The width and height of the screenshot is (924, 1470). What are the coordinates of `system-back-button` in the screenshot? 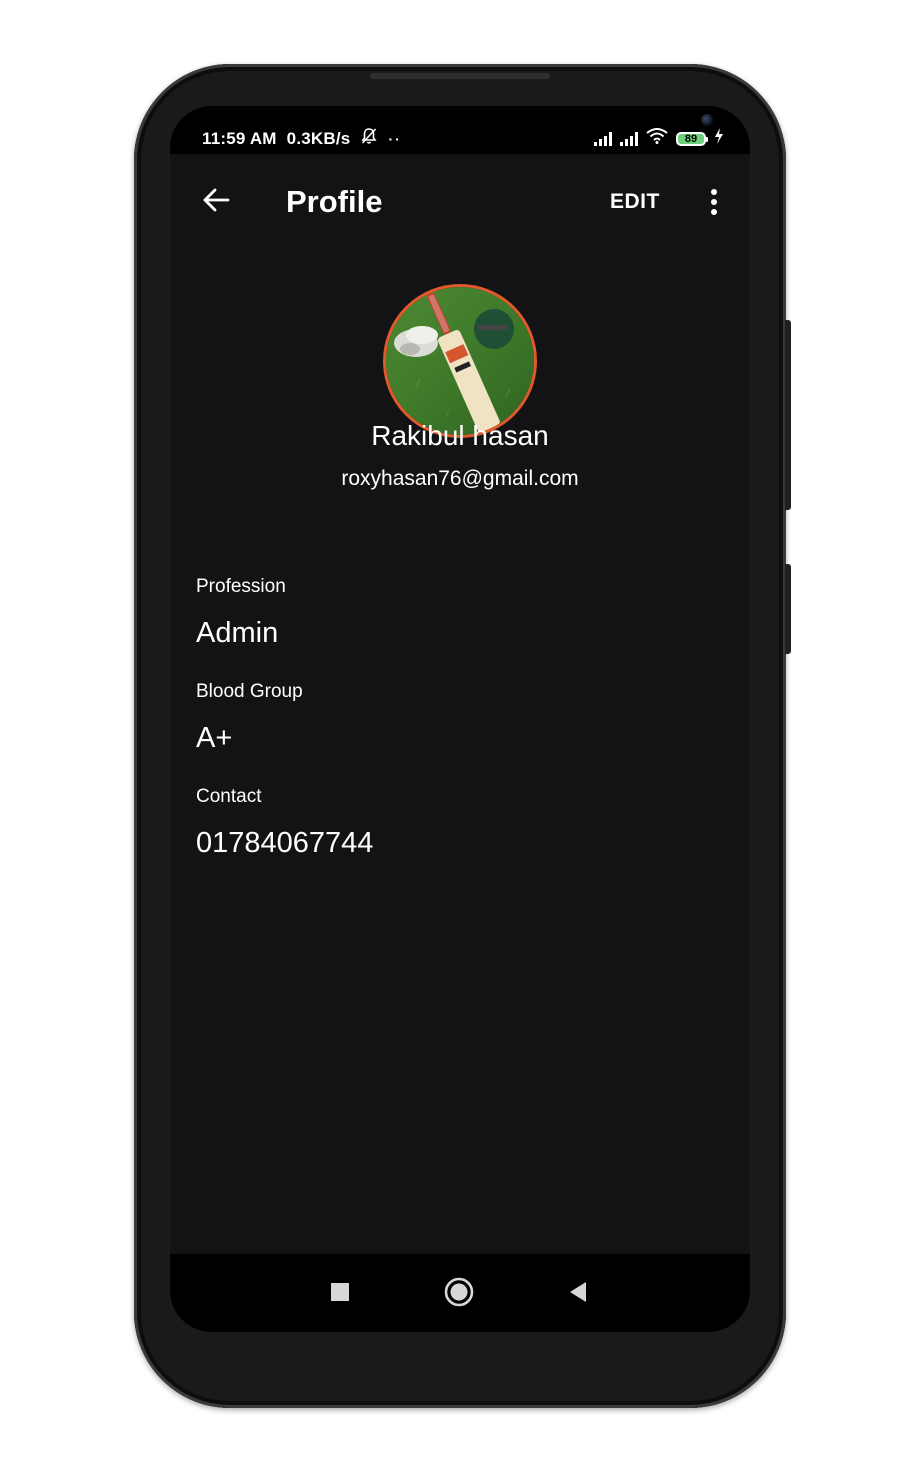 It's located at (578, 1294).